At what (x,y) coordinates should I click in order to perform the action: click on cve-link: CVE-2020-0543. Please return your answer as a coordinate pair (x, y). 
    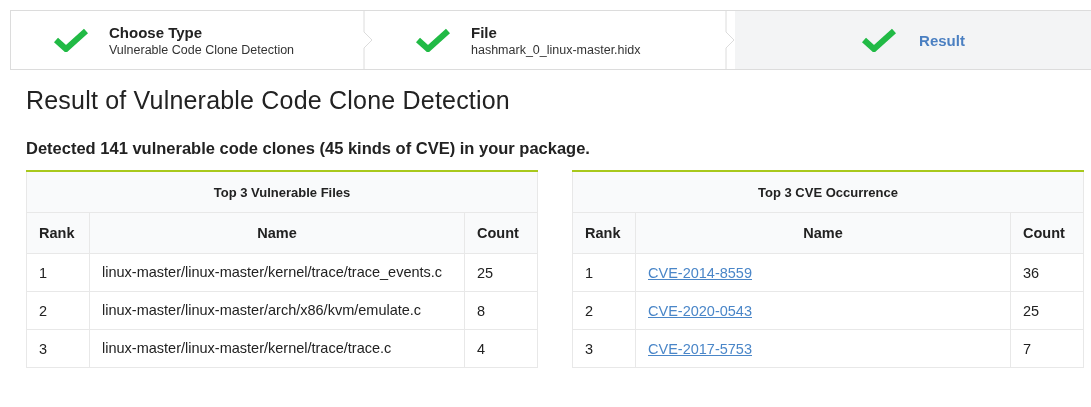
    Looking at the image, I should click on (700, 310).